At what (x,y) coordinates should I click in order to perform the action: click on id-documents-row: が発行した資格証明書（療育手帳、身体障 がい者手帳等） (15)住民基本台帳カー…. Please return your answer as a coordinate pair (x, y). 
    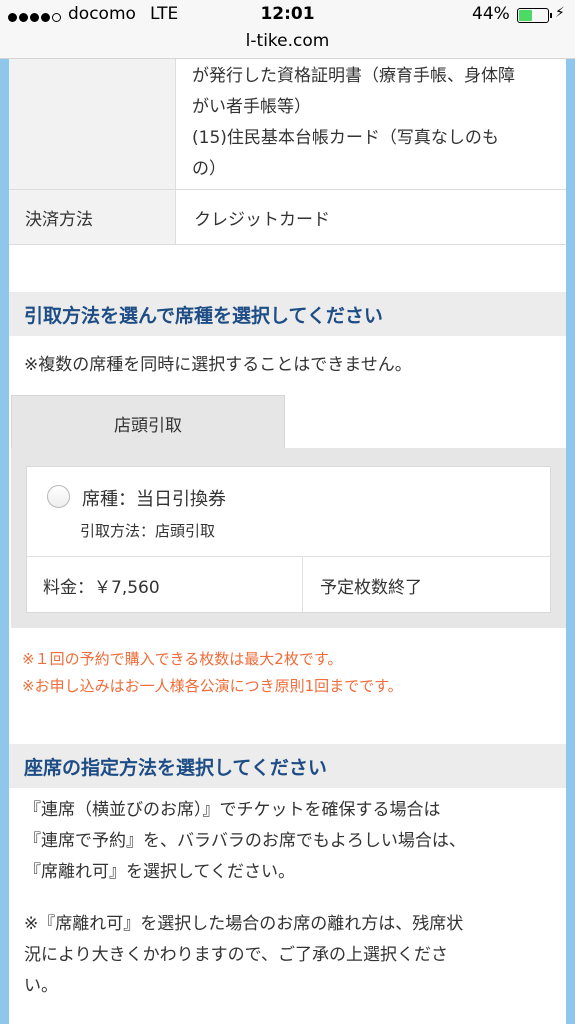
    Looking at the image, I should click on (287, 124).